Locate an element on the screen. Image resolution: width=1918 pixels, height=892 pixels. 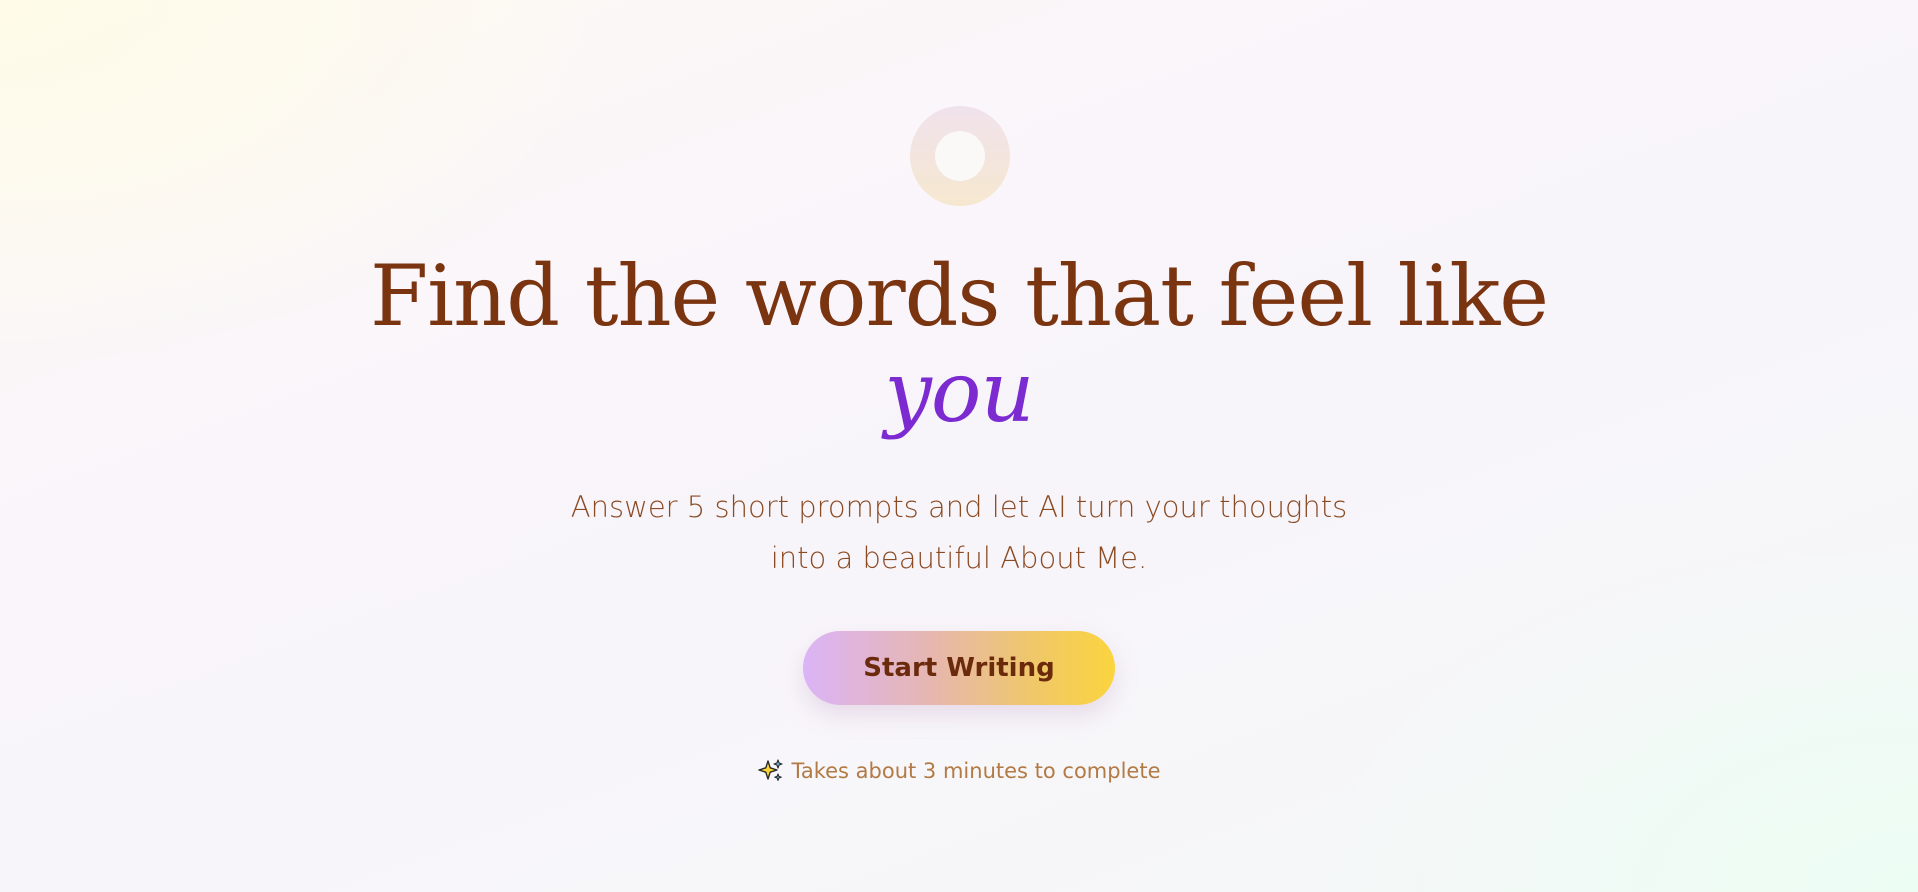
sparkle-icon is located at coordinates (770, 771).